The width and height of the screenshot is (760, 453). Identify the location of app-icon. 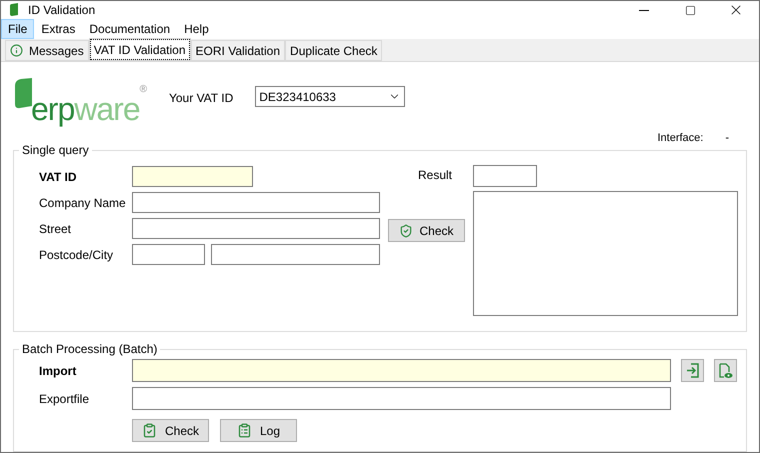
(14, 10).